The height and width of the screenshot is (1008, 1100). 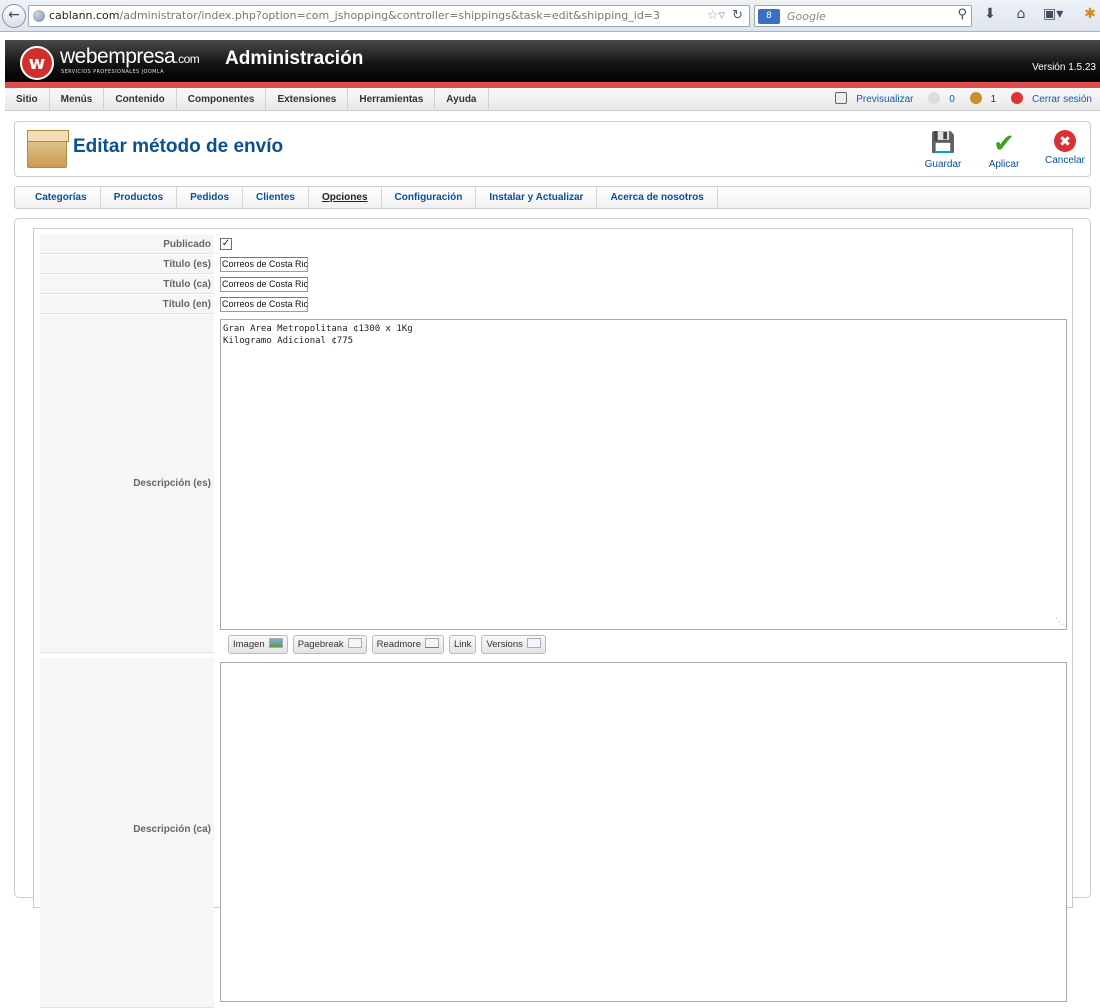 I want to click on title-es-field: Correos de Costa Rica, so click(x=264, y=264).